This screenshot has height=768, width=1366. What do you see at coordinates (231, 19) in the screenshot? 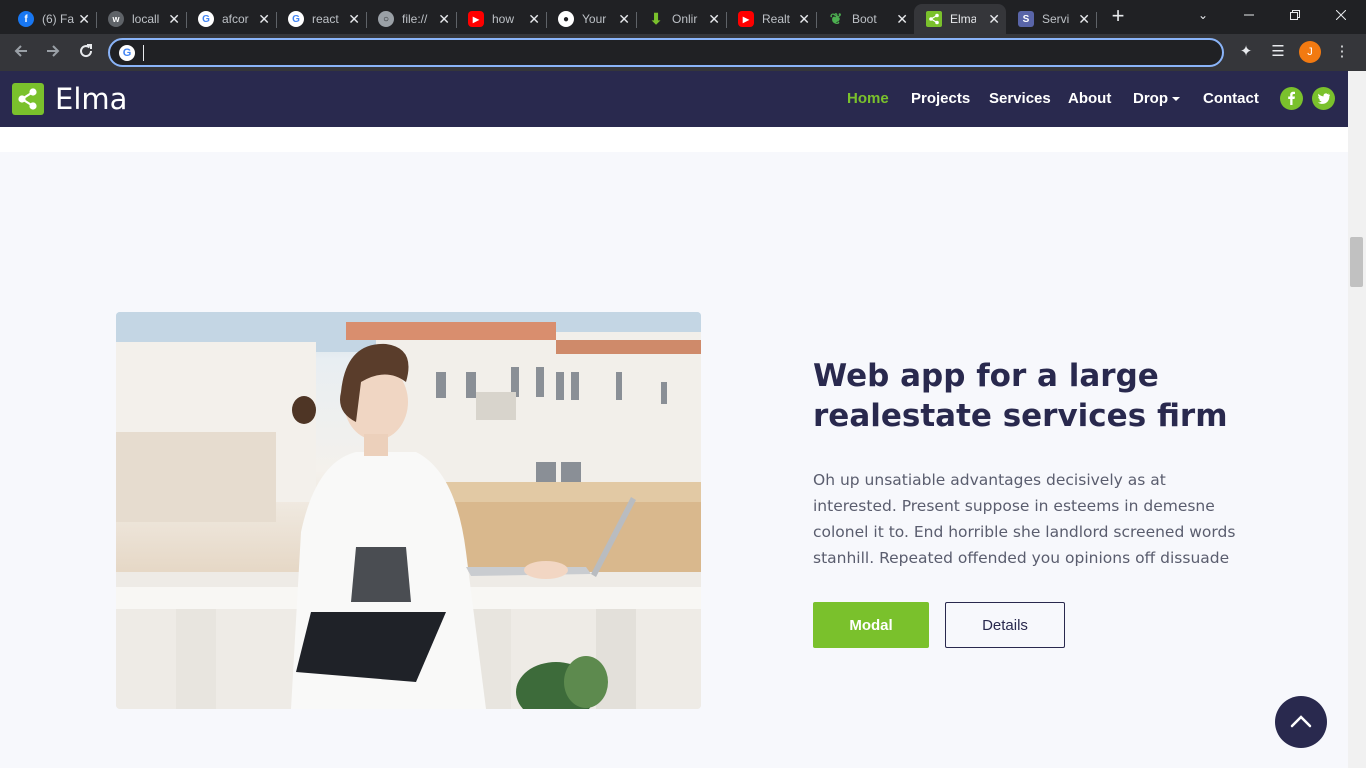
I see `browser-tab: G afcor ✕` at bounding box center [231, 19].